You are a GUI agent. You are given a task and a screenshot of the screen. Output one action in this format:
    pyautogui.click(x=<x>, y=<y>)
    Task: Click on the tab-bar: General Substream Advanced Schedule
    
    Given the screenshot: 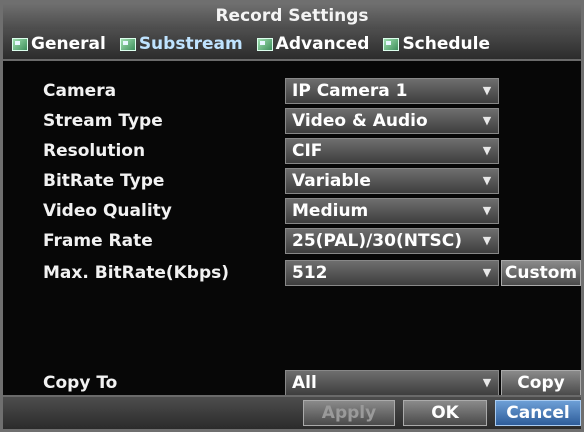 What is the action you would take?
    pyautogui.click(x=292, y=45)
    